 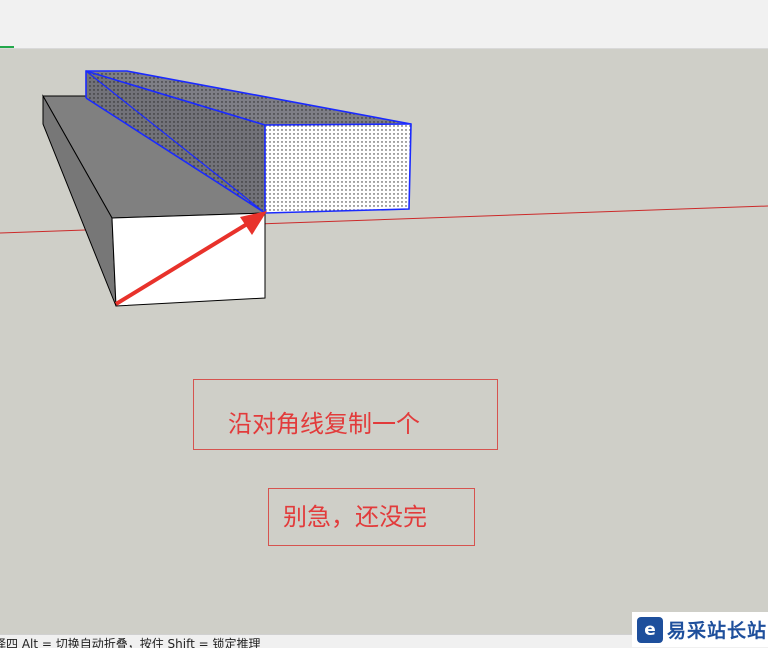 What do you see at coordinates (717, 631) in the screenshot?
I see `site-name: 易采站长站` at bounding box center [717, 631].